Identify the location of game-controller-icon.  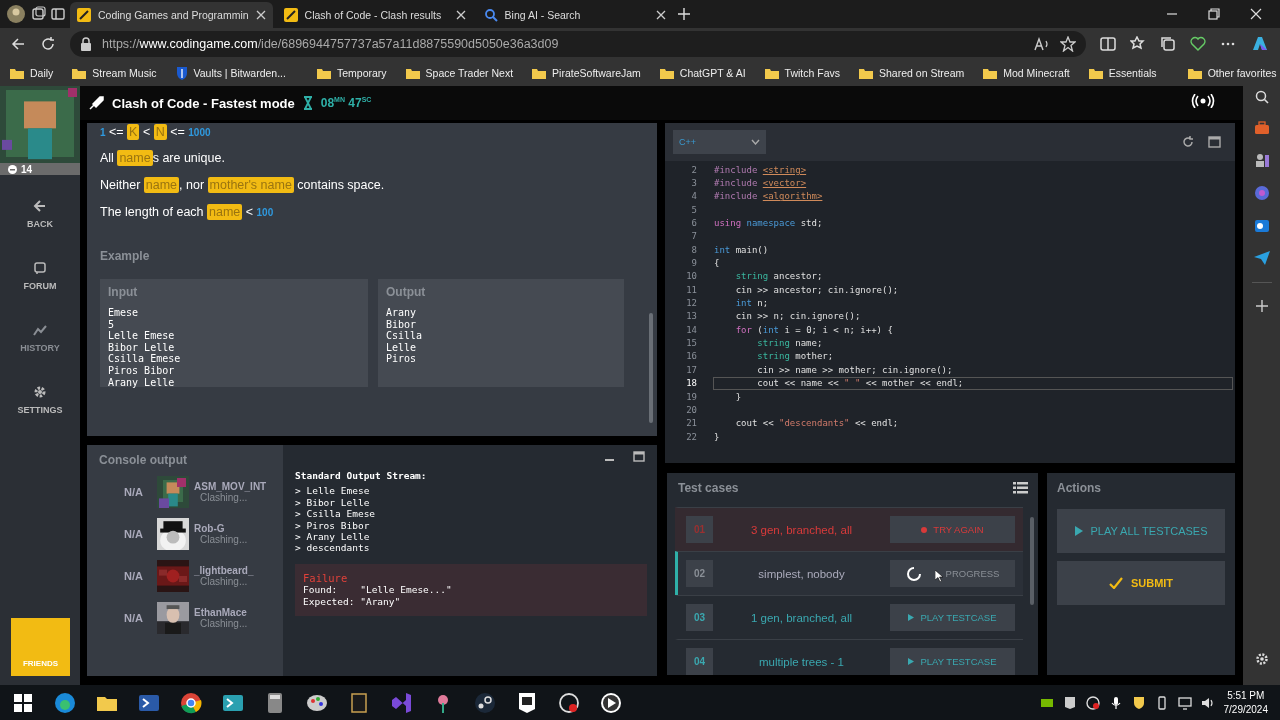
(1261, 193).